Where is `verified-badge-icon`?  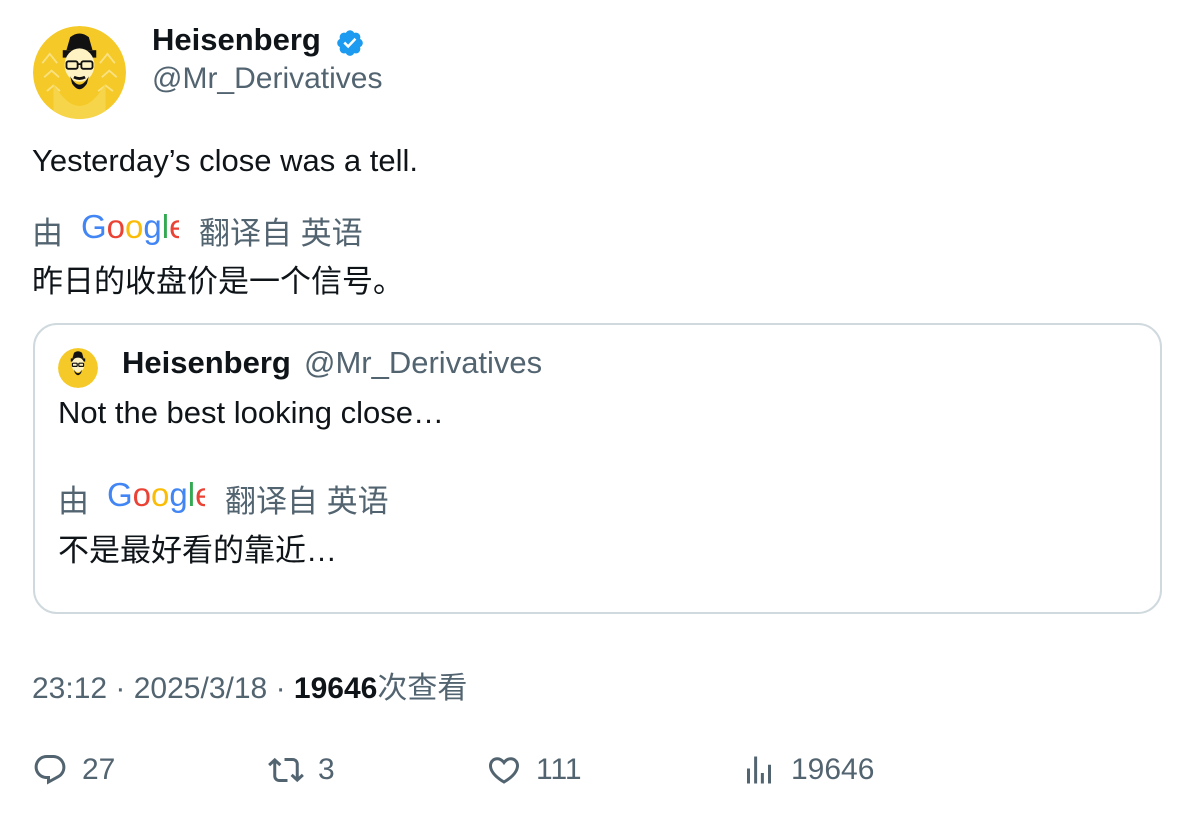
verified-badge-icon is located at coordinates (350, 43).